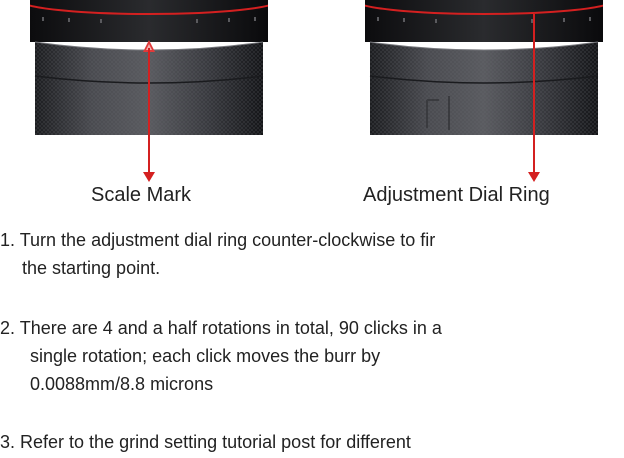  Describe the element at coordinates (534, 93) in the screenshot. I see `adjustment-ring-arrow-line` at that location.